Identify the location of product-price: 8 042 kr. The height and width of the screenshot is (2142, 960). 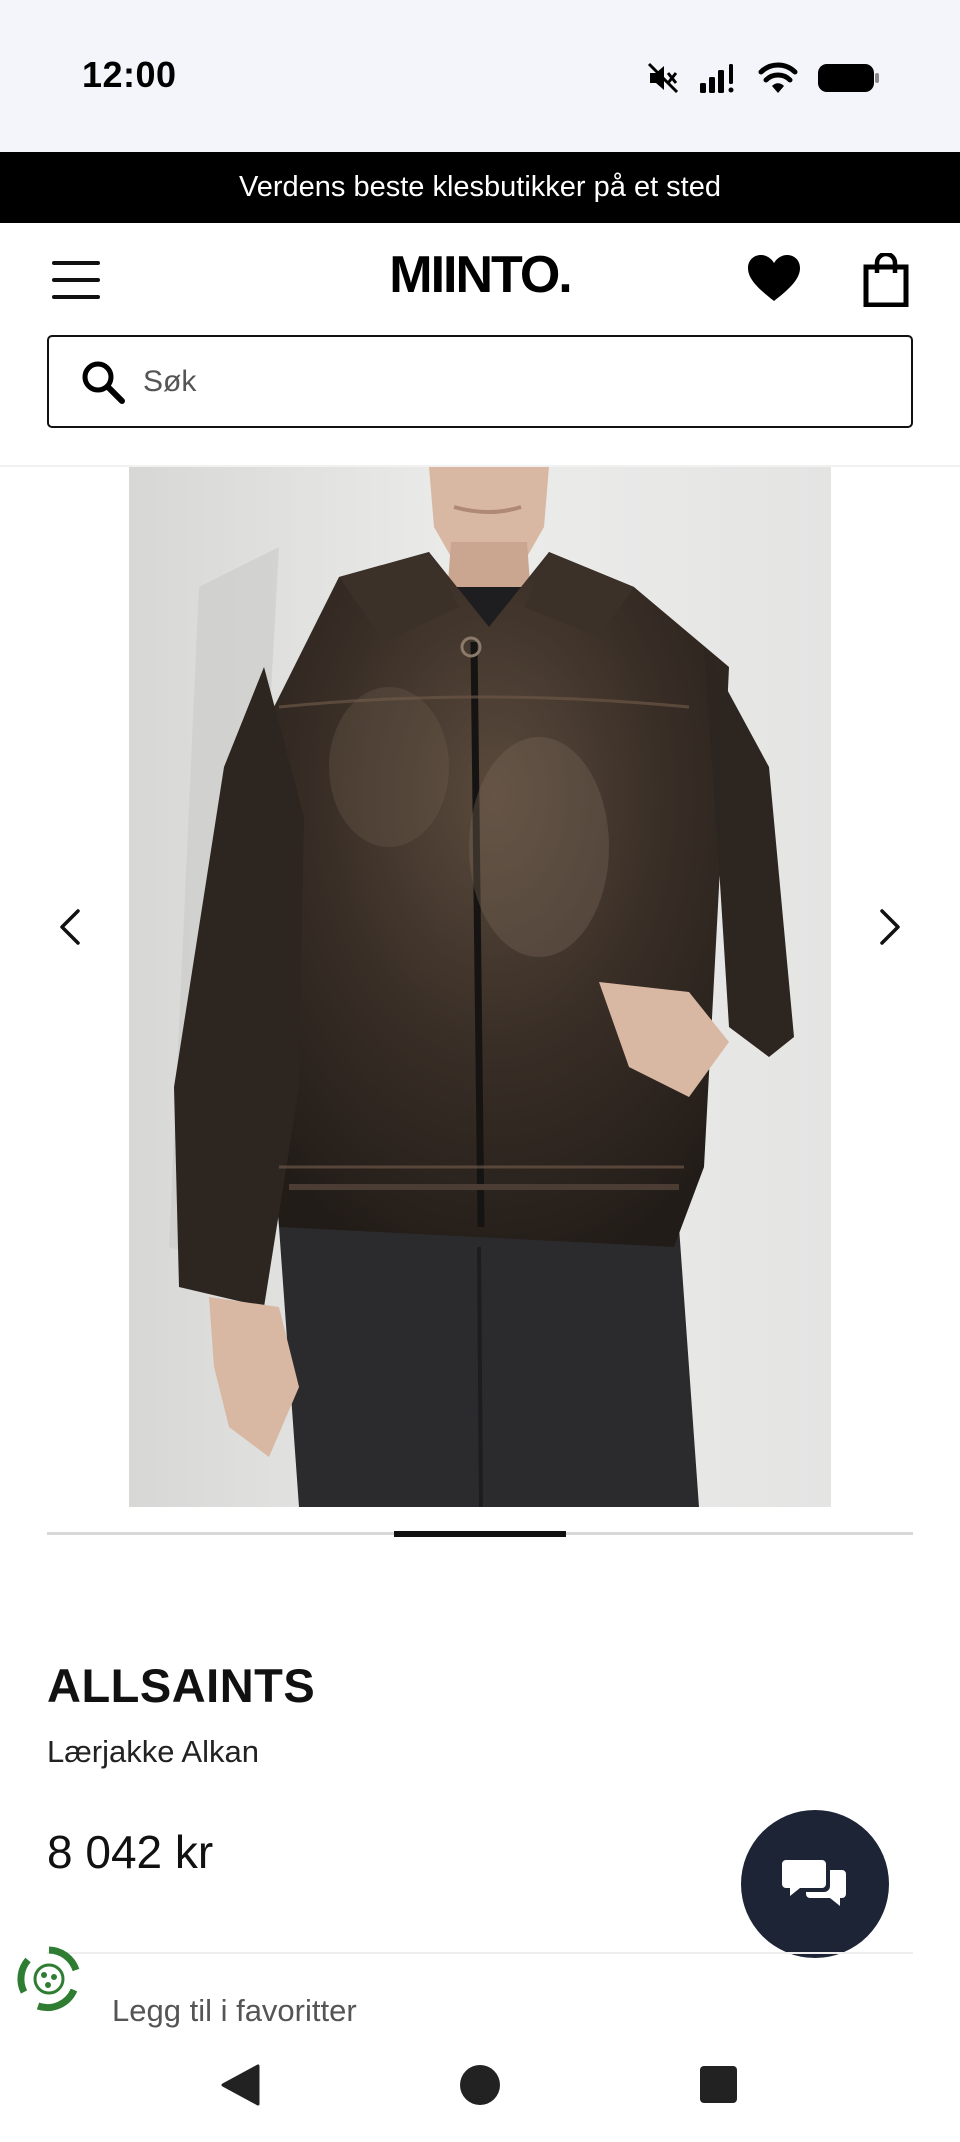
(130, 1852).